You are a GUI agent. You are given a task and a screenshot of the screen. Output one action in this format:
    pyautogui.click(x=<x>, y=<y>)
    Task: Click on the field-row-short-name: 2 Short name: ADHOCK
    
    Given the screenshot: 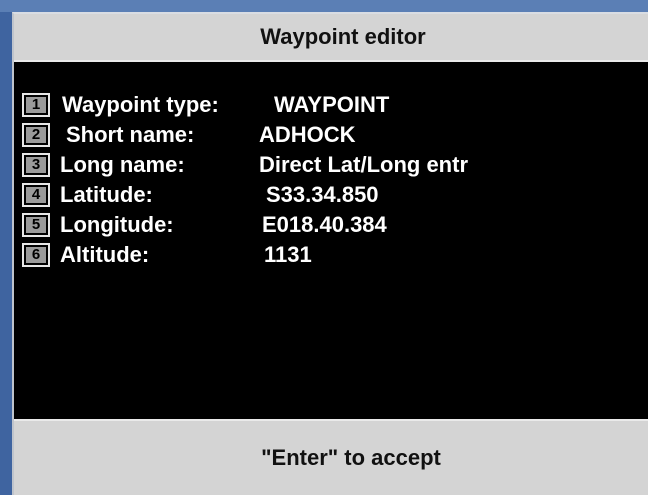 What is the action you would take?
    pyautogui.click(x=332, y=135)
    